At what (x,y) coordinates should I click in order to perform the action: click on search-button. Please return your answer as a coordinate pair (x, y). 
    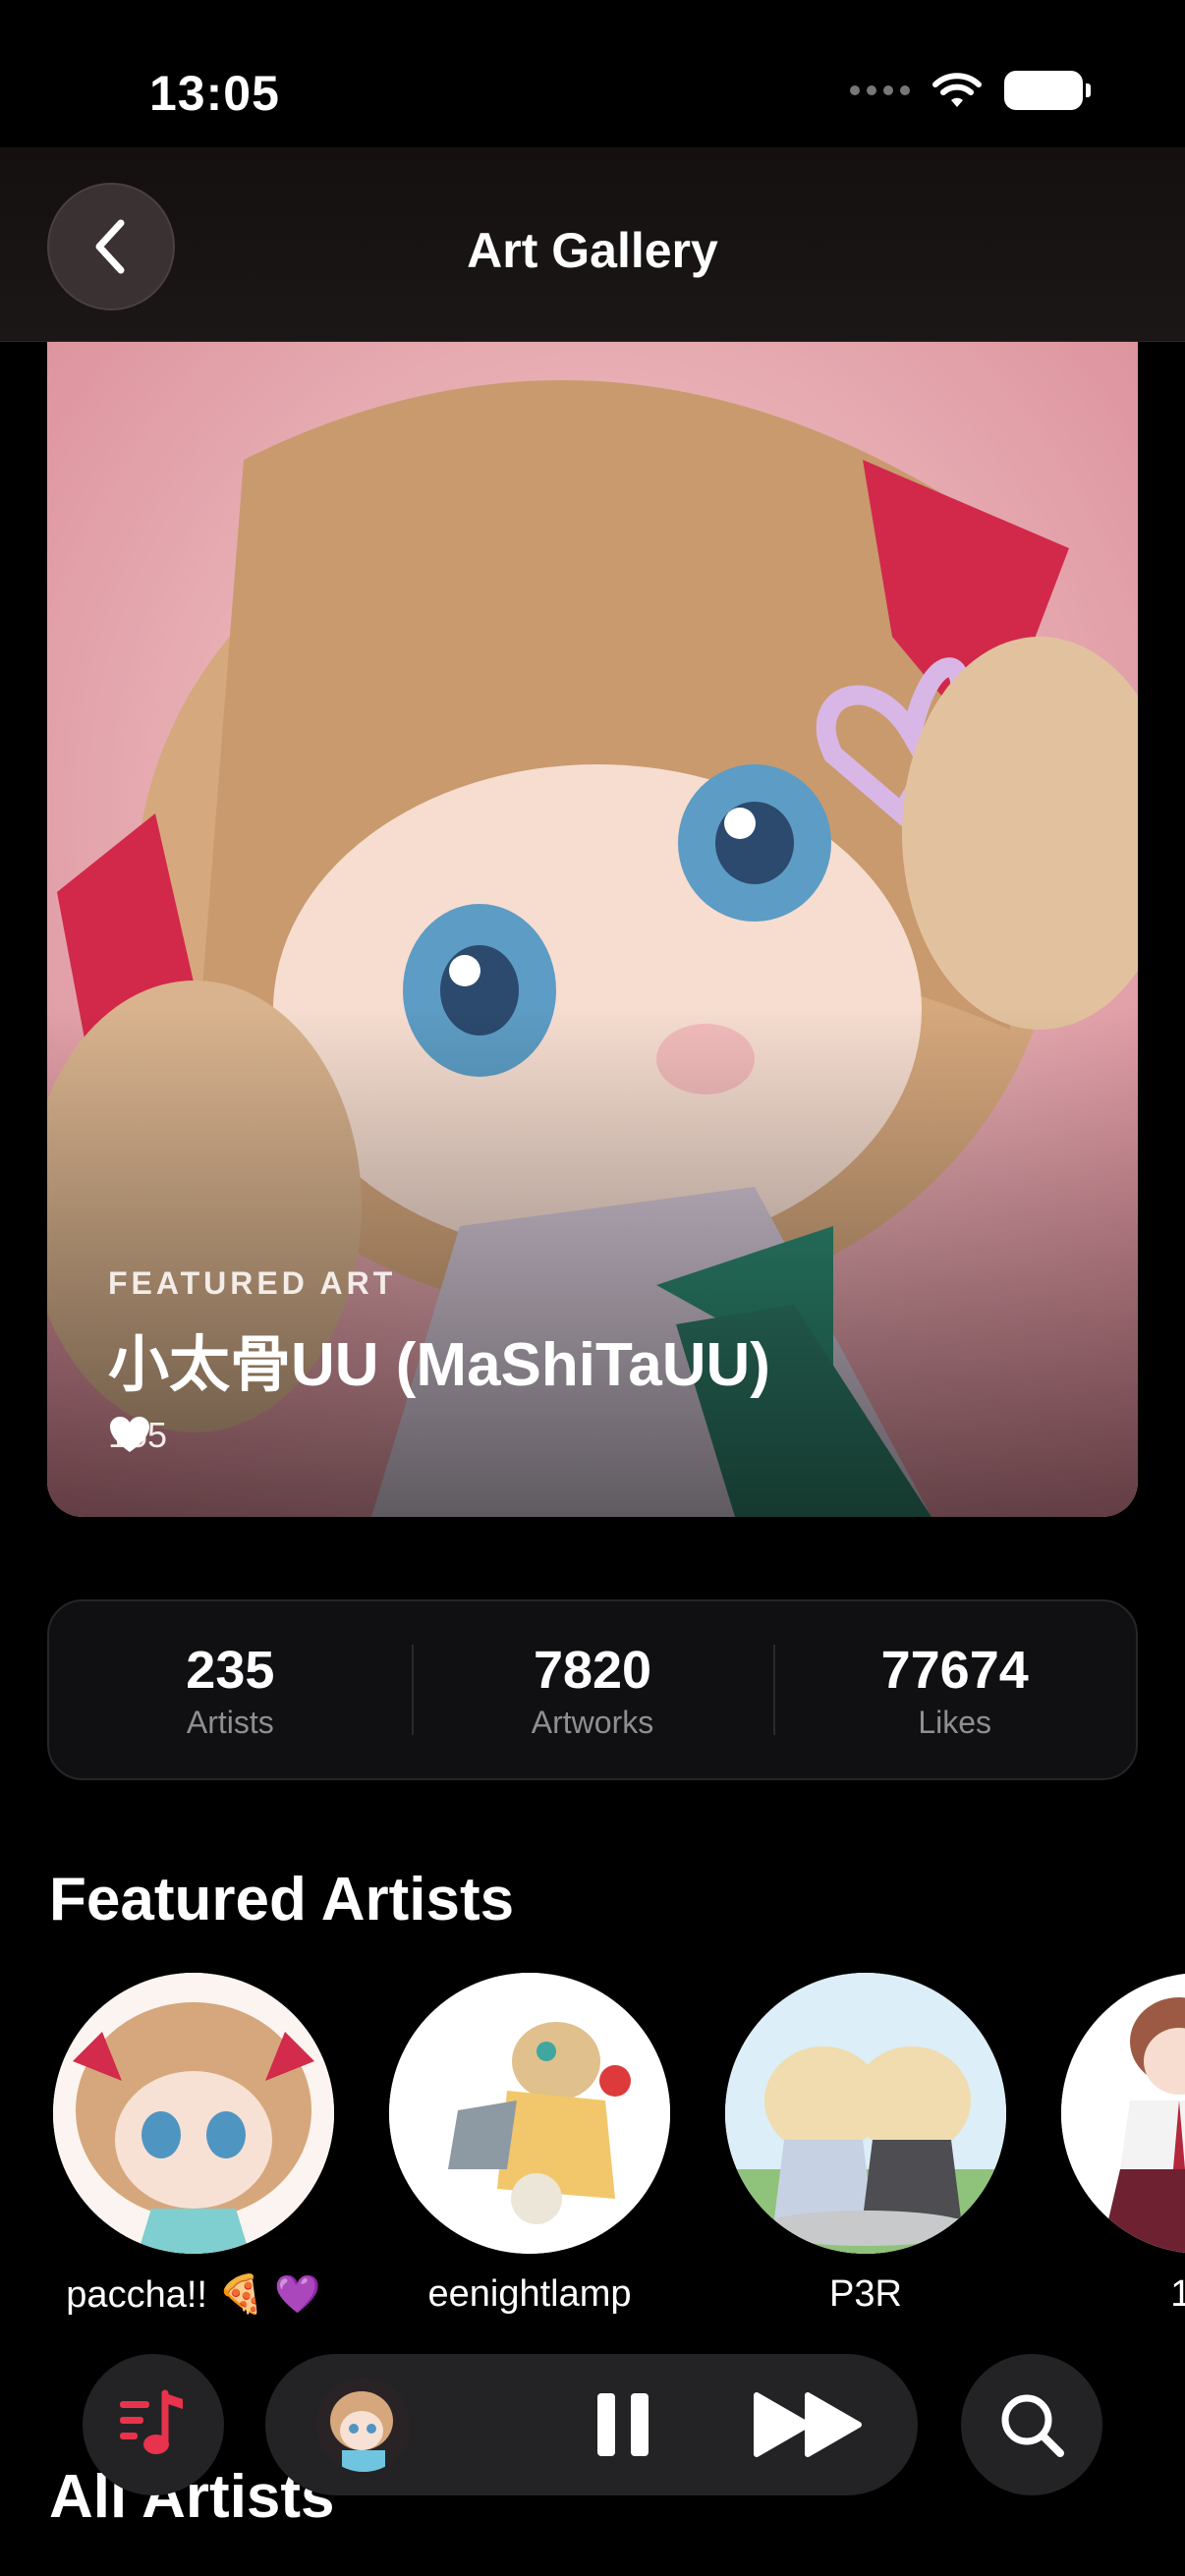
    Looking at the image, I should click on (1031, 2424).